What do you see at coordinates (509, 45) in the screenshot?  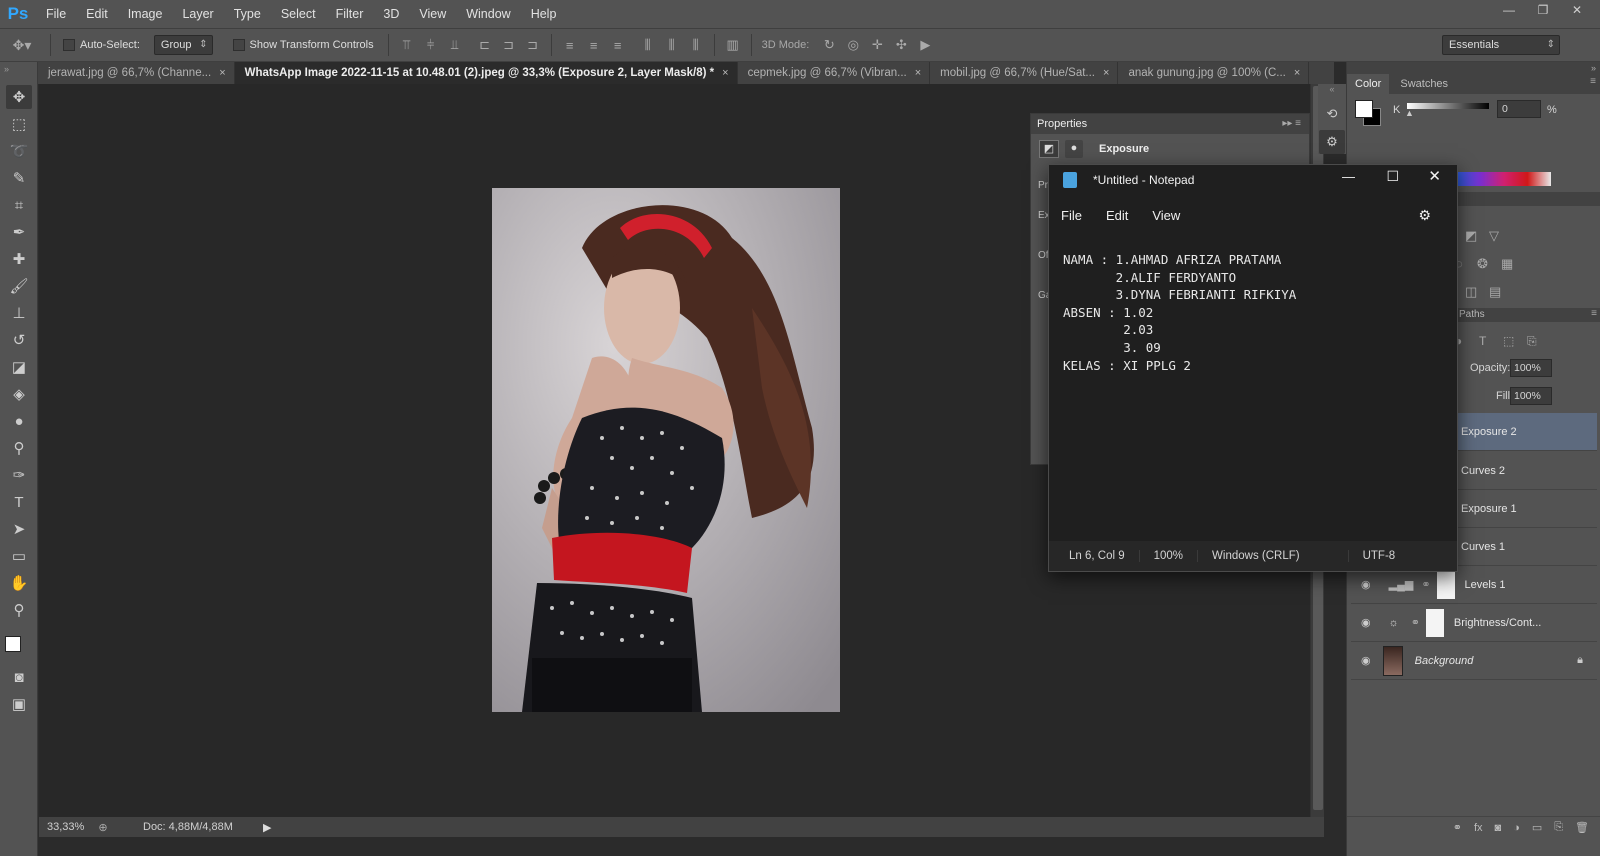 I see `align-hcenter-icon: ⊐` at bounding box center [509, 45].